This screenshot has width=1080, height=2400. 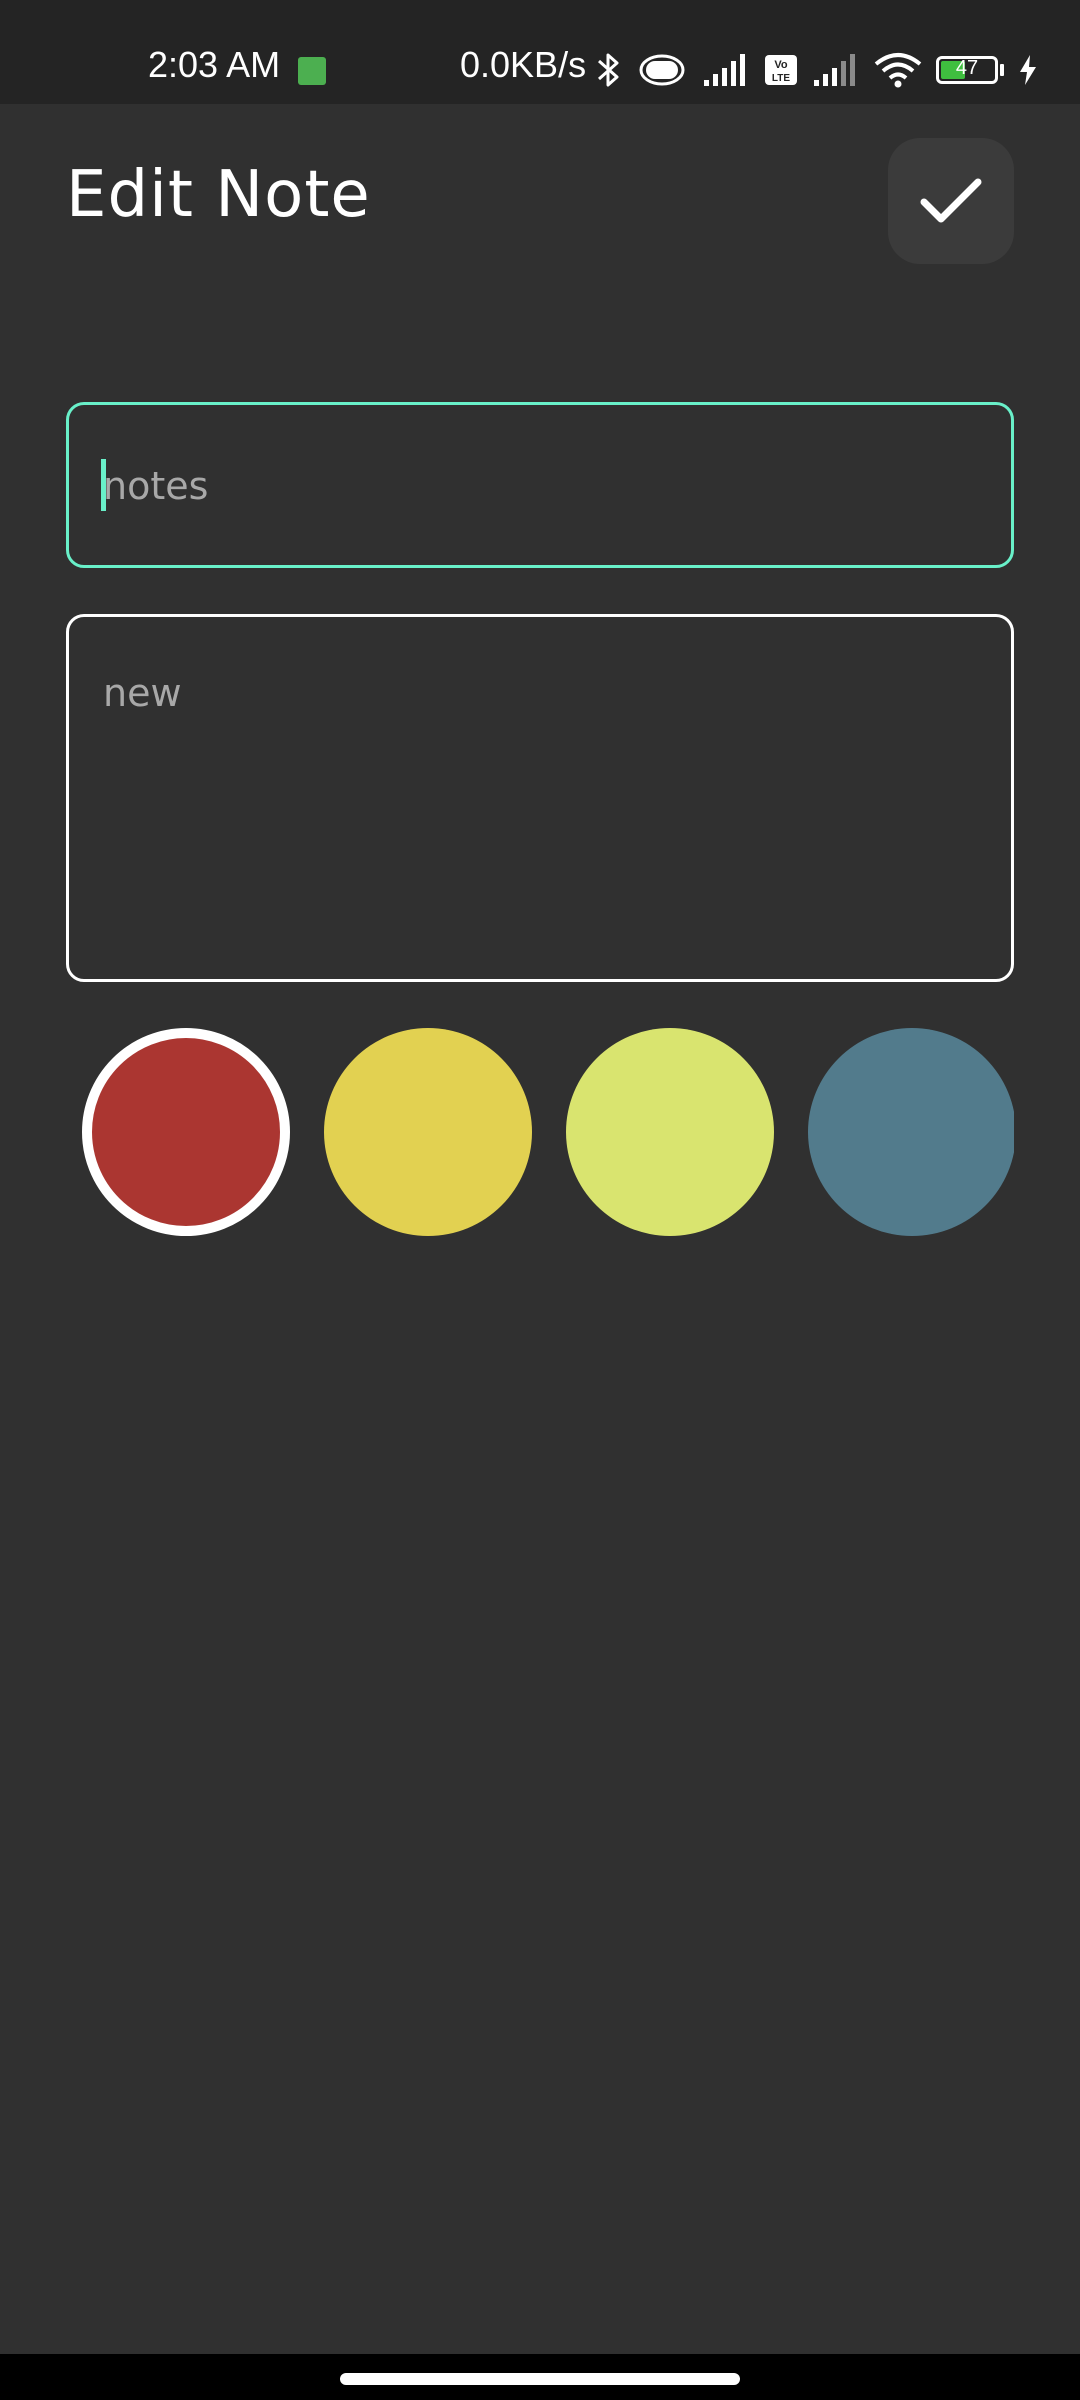 I want to click on volte-icon: Vo LTE, so click(x=781, y=70).